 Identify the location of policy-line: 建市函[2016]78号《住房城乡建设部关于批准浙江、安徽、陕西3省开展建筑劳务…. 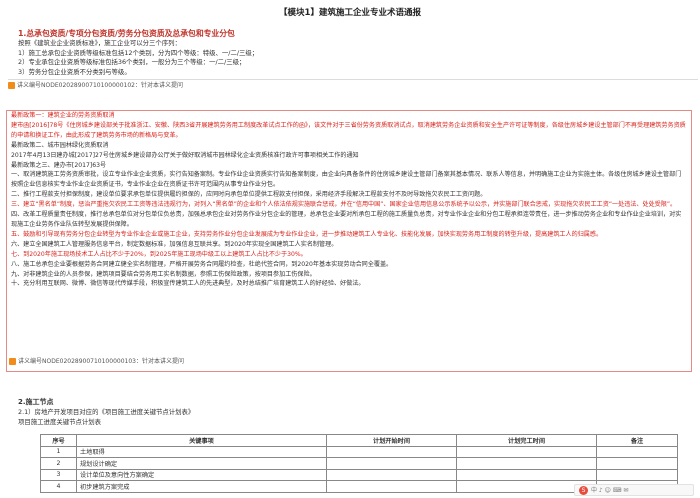
(348, 130).